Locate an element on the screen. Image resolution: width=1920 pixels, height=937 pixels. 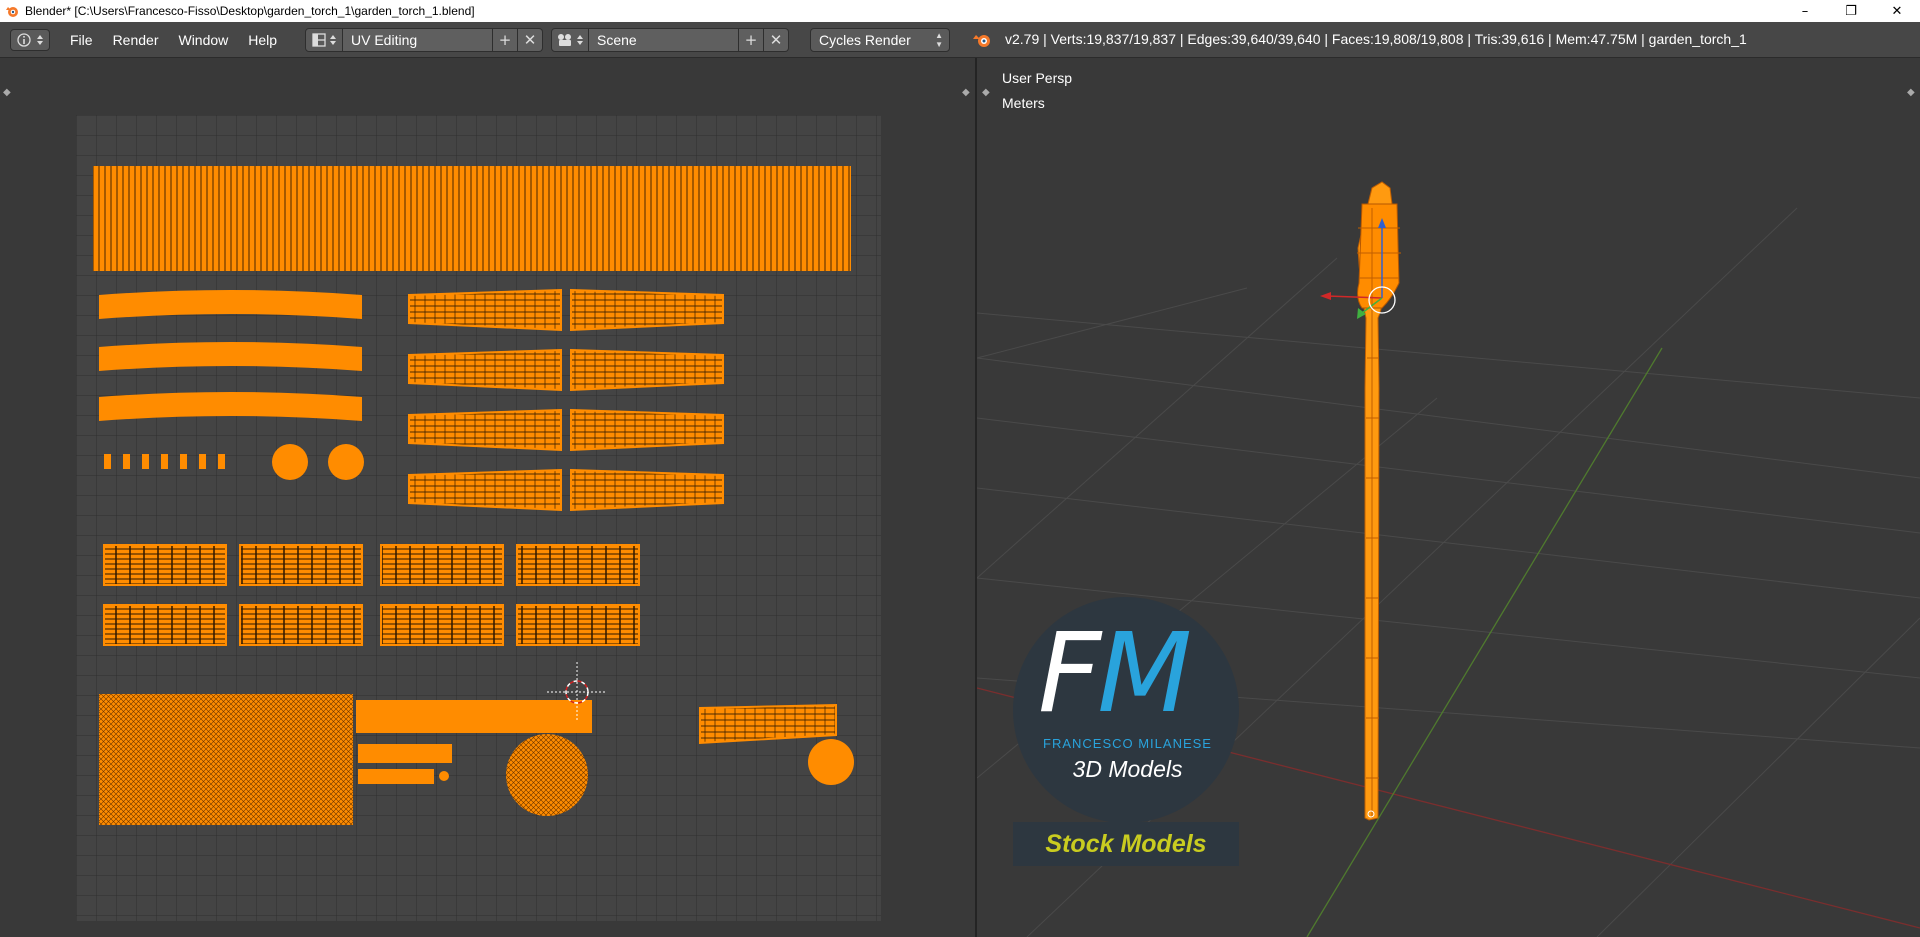
scene-icon is located at coordinates (564, 40).